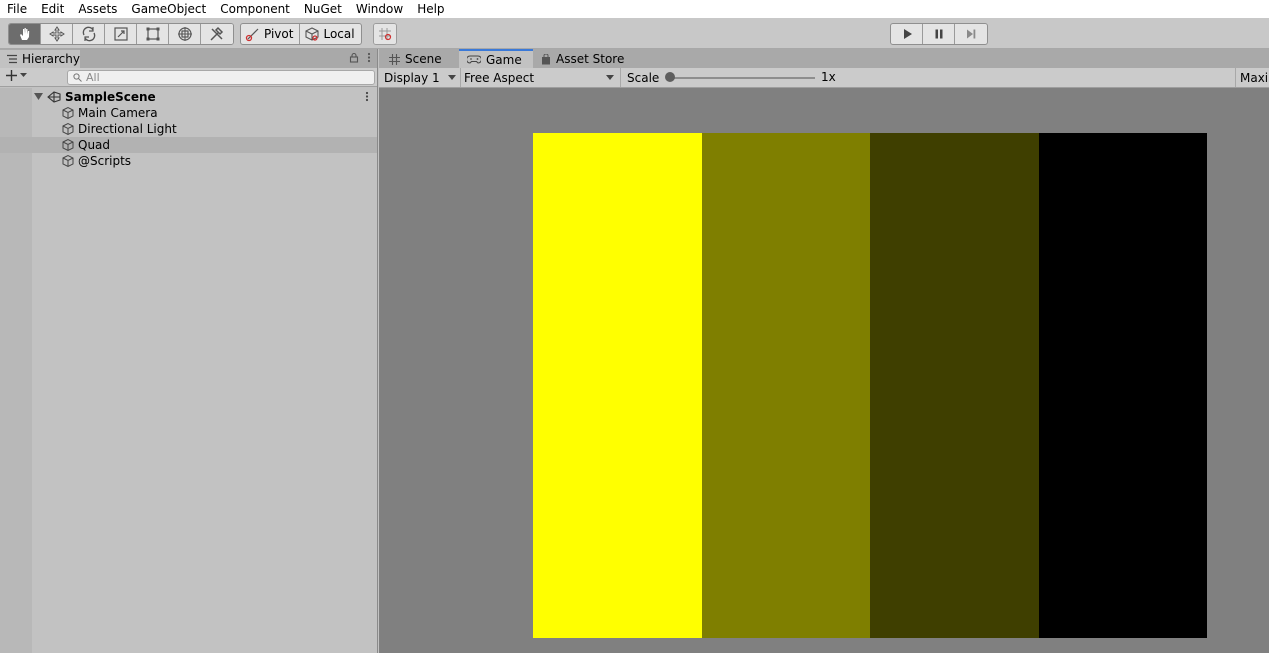  Describe the element at coordinates (94, 145) in the screenshot. I see `hierarchy-item-label: Quad` at that location.